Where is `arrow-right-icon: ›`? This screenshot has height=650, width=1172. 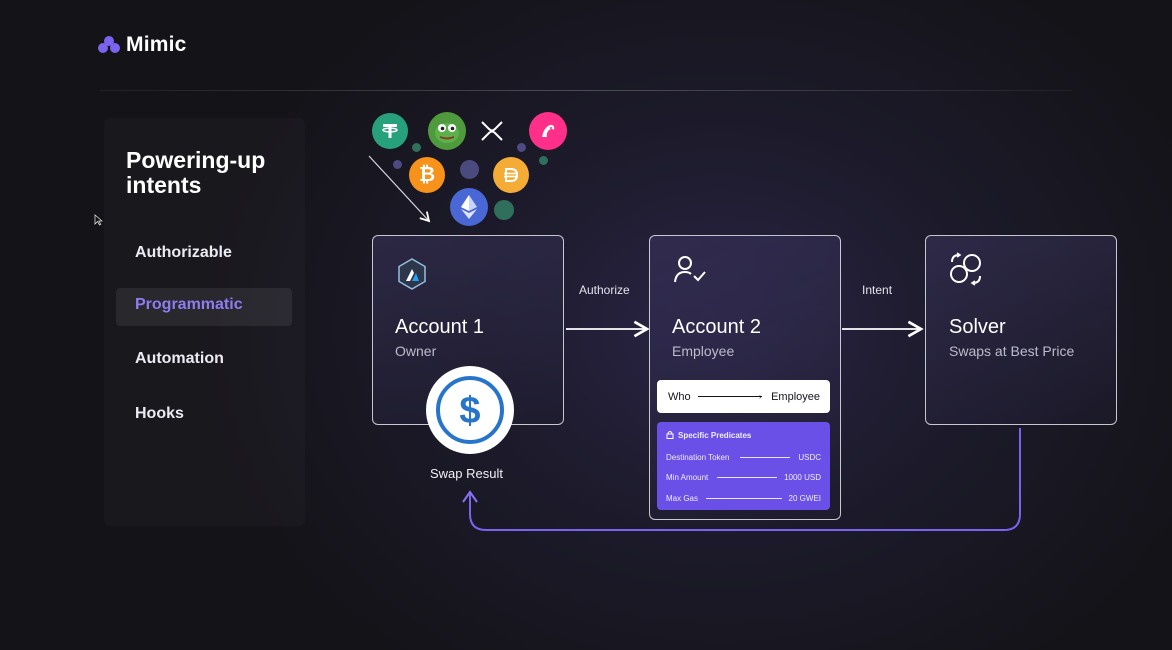 arrow-right-icon: › is located at coordinates (760, 396).